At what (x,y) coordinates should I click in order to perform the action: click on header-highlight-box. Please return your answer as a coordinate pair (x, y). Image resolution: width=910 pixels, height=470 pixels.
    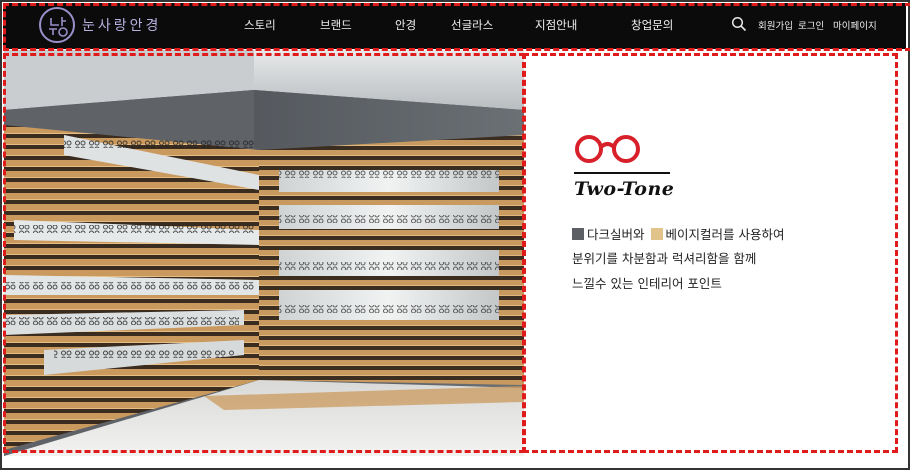
    Looking at the image, I should click on (456, 27).